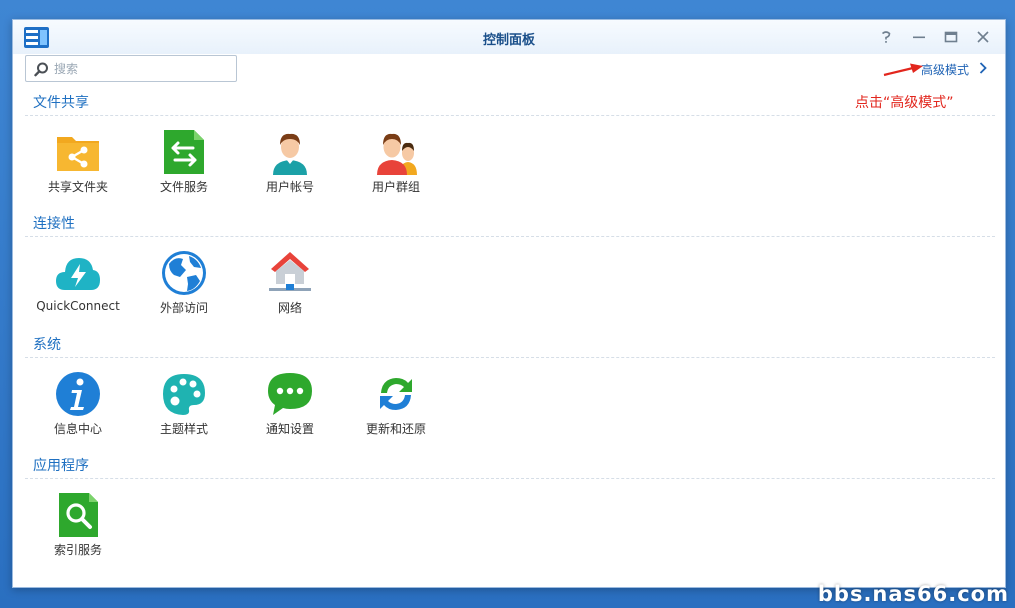  I want to click on tile-indexing-service: 索引服务, so click(78, 534).